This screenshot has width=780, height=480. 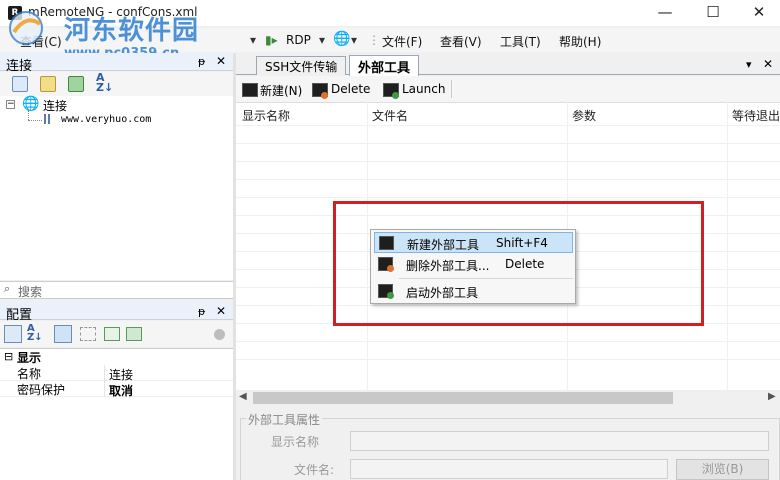 What do you see at coordinates (8, 356) in the screenshot?
I see `collapse-toggle-icon: ⊟` at bounding box center [8, 356].